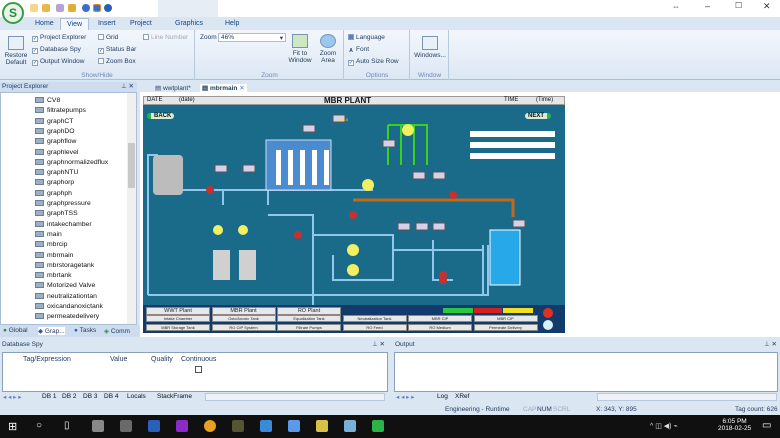 This screenshot has width=780, height=438. What do you see at coordinates (548, 325) in the screenshot?
I see `home-icon` at bounding box center [548, 325].